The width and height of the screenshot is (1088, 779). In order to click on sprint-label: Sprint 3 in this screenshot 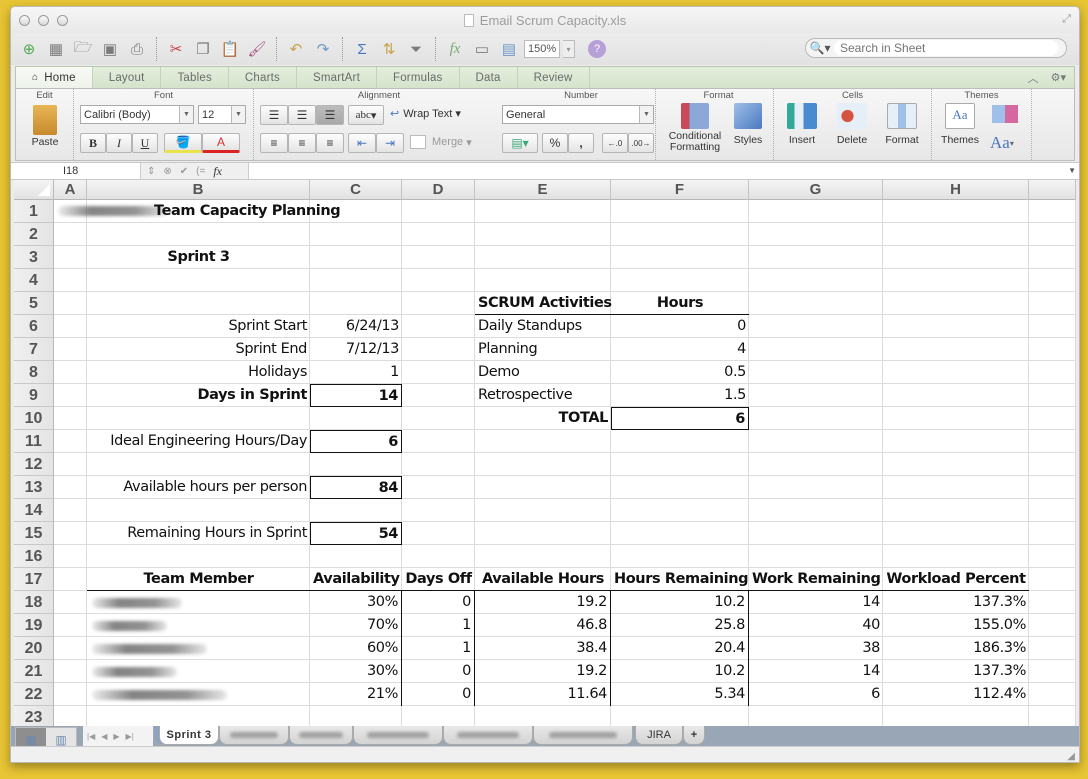, I will do `click(198, 257)`.